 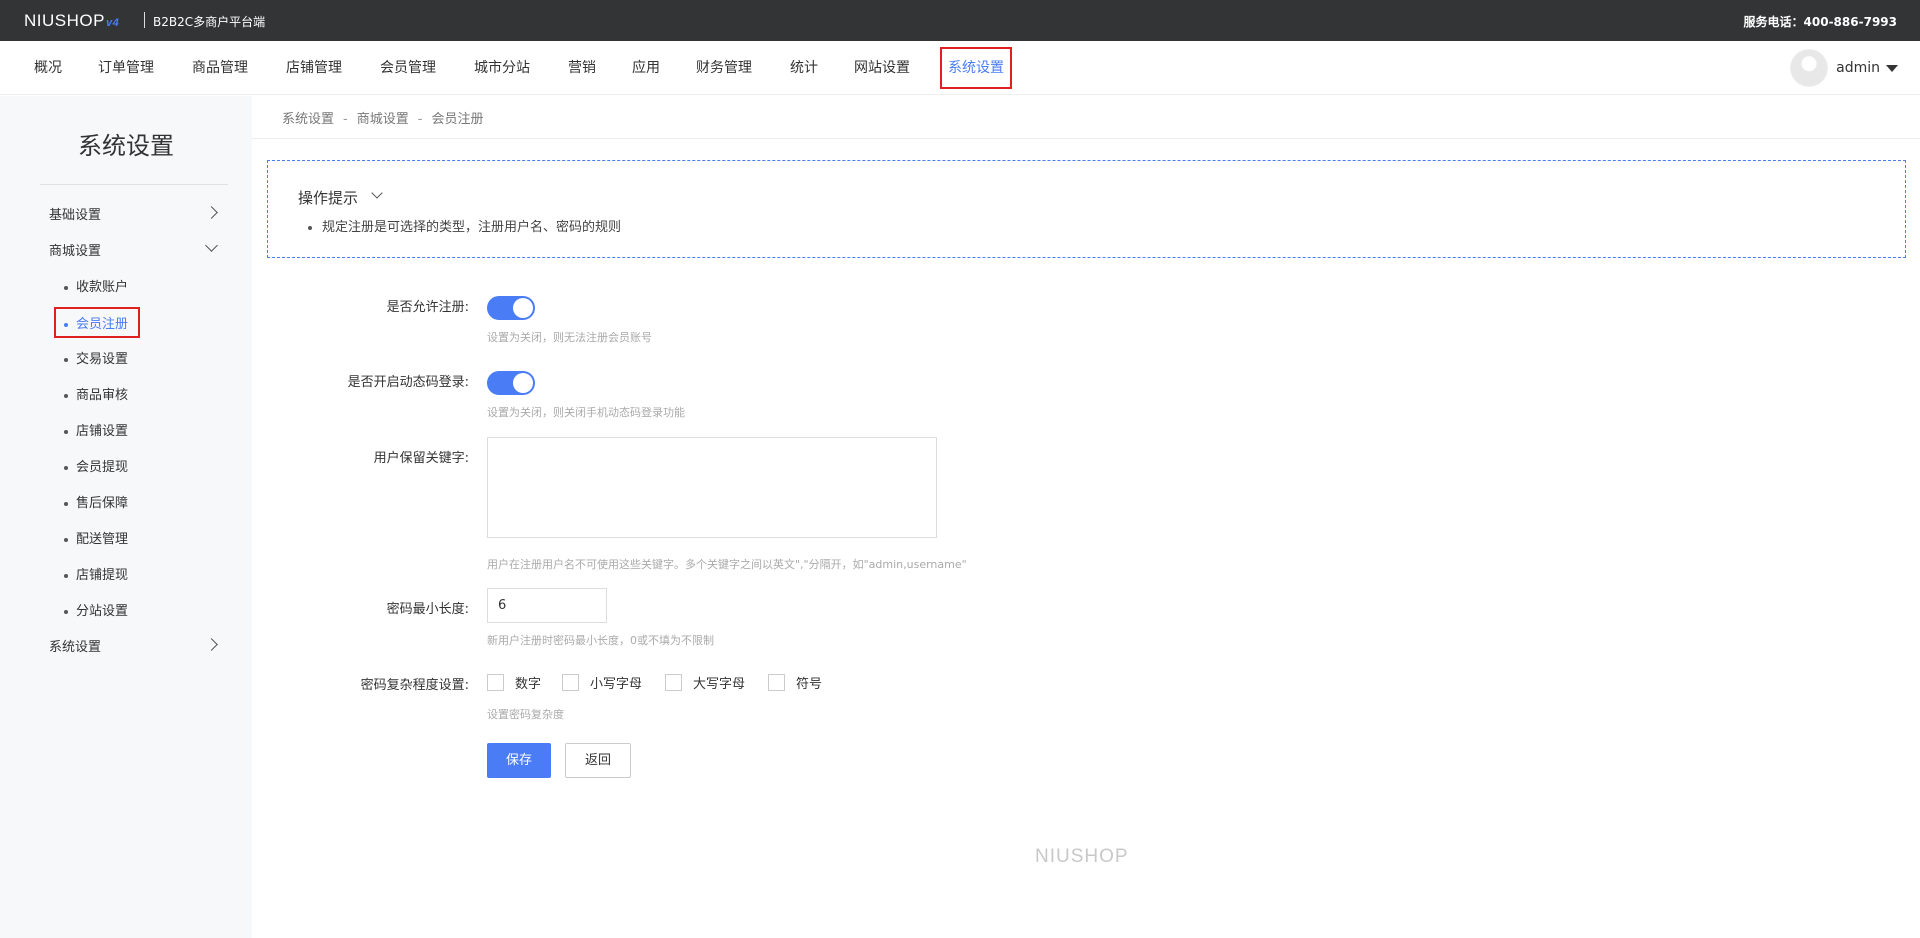 I want to click on sidebar-group-system: 系统设置, so click(x=75, y=645).